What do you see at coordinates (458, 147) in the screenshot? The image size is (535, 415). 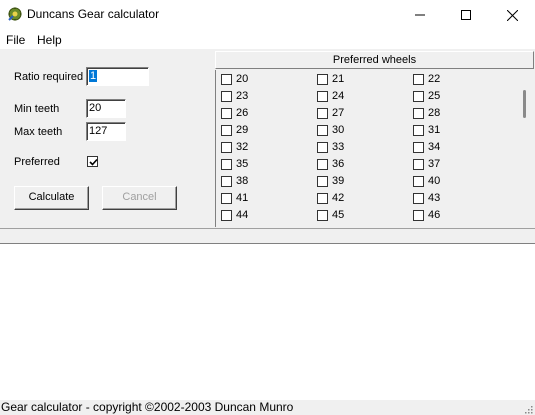 I see `wheel-option: 34` at bounding box center [458, 147].